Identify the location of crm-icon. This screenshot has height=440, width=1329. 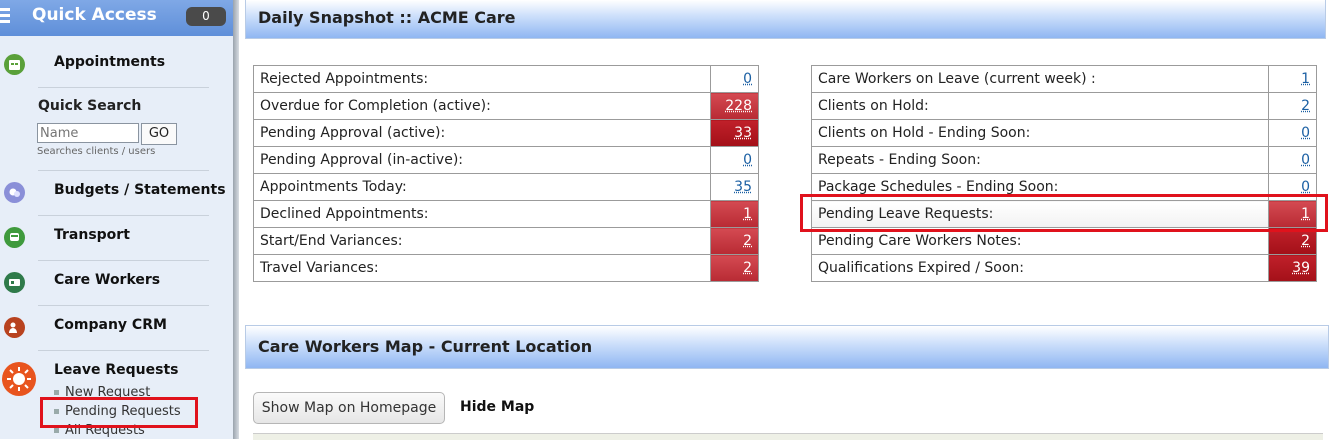
(14, 327).